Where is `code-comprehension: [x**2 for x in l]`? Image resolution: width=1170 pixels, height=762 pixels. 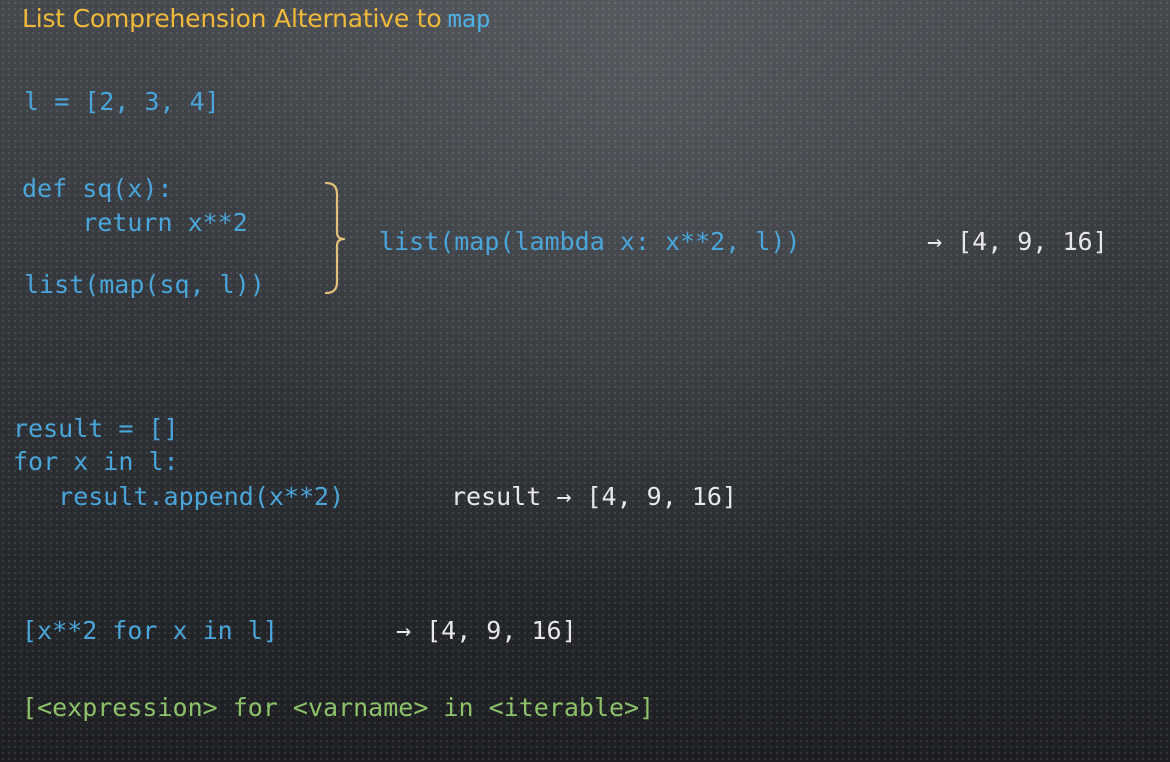
code-comprehension: [x**2 for x in l] is located at coordinates (150, 630).